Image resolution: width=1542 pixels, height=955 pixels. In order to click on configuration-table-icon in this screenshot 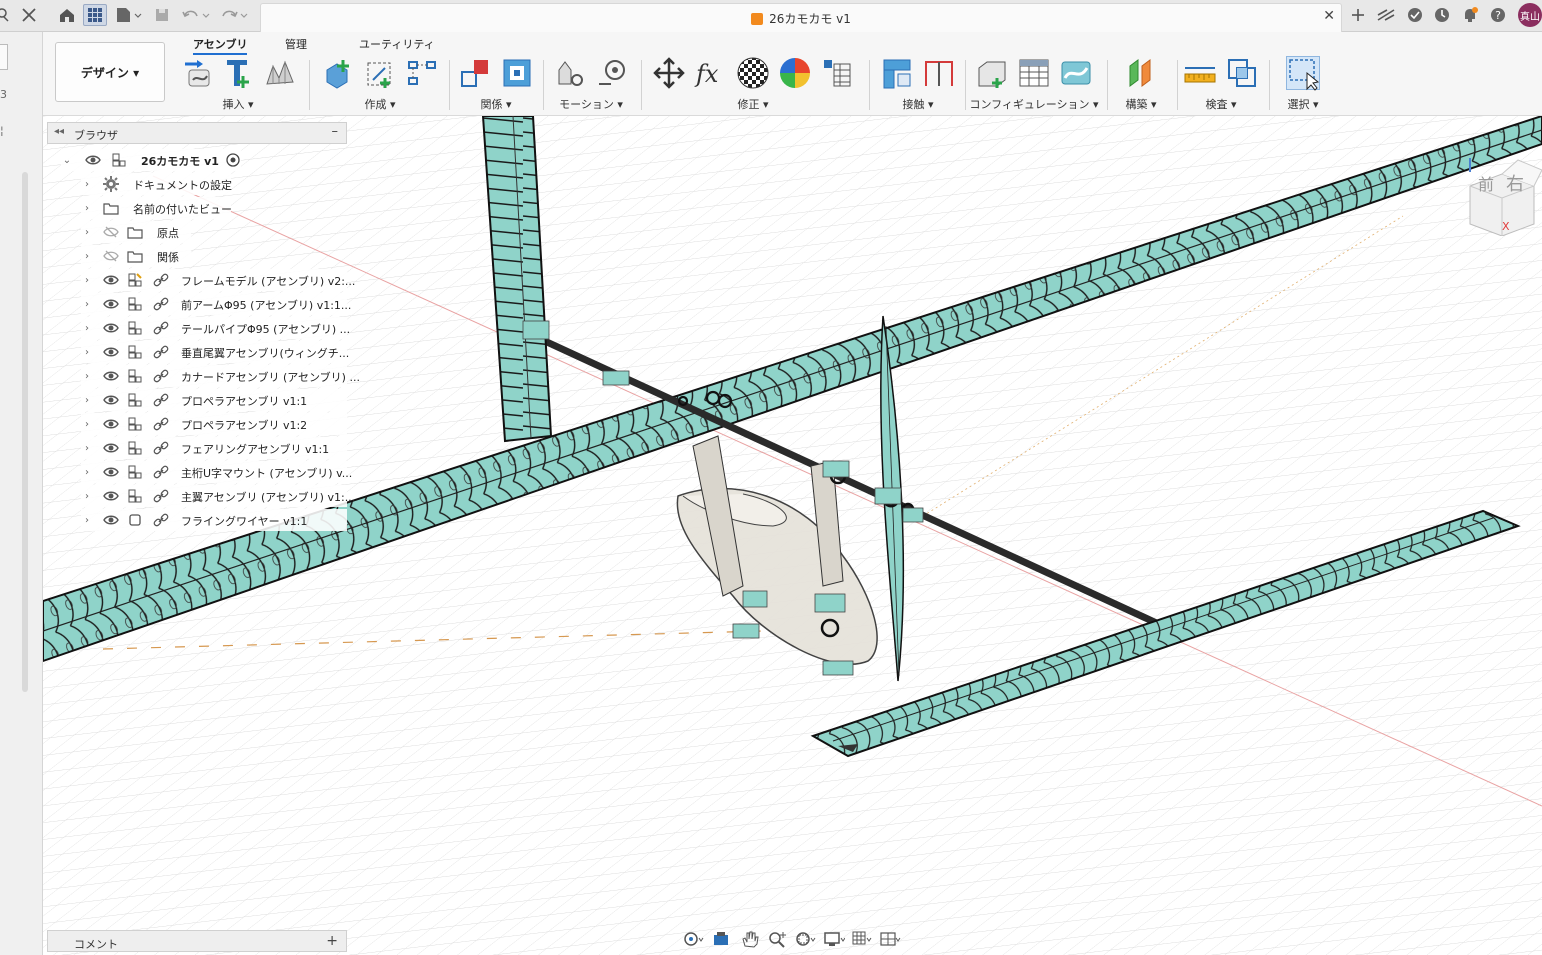, I will do `click(1034, 73)`.